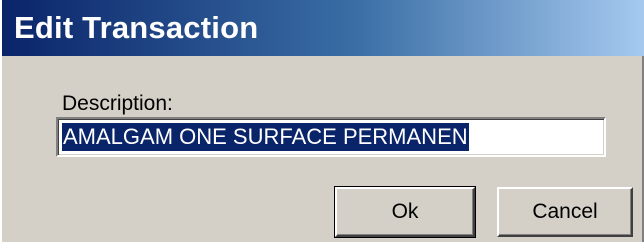  I want to click on cancel-button: Cancel, so click(565, 212).